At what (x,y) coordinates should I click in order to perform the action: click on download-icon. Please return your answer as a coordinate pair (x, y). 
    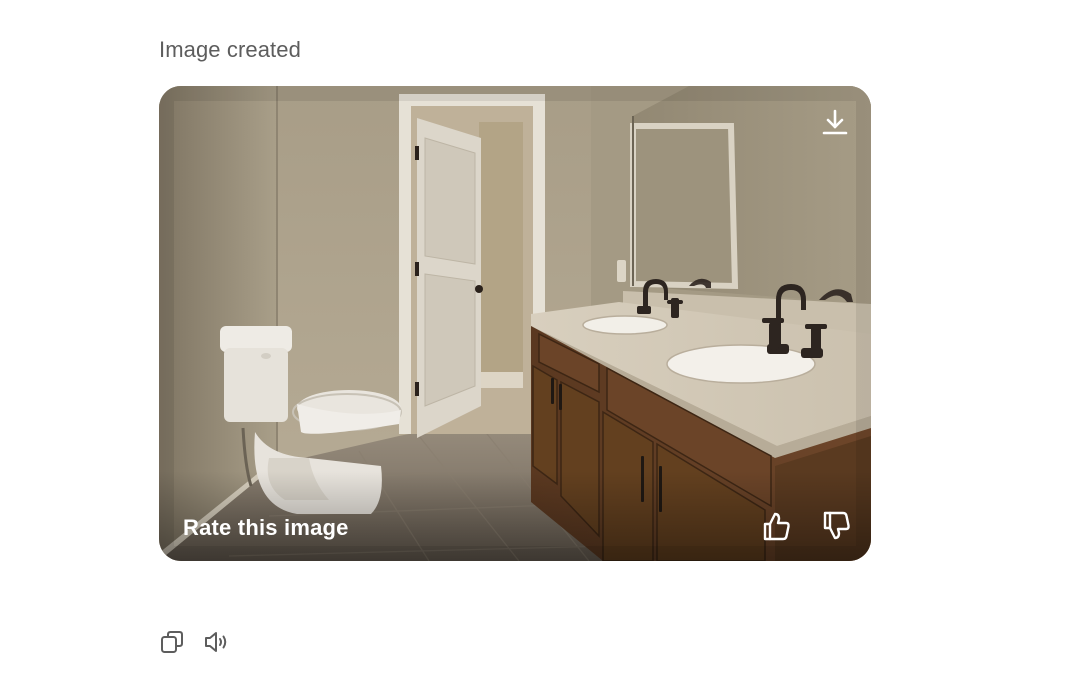
    Looking at the image, I should click on (835, 122).